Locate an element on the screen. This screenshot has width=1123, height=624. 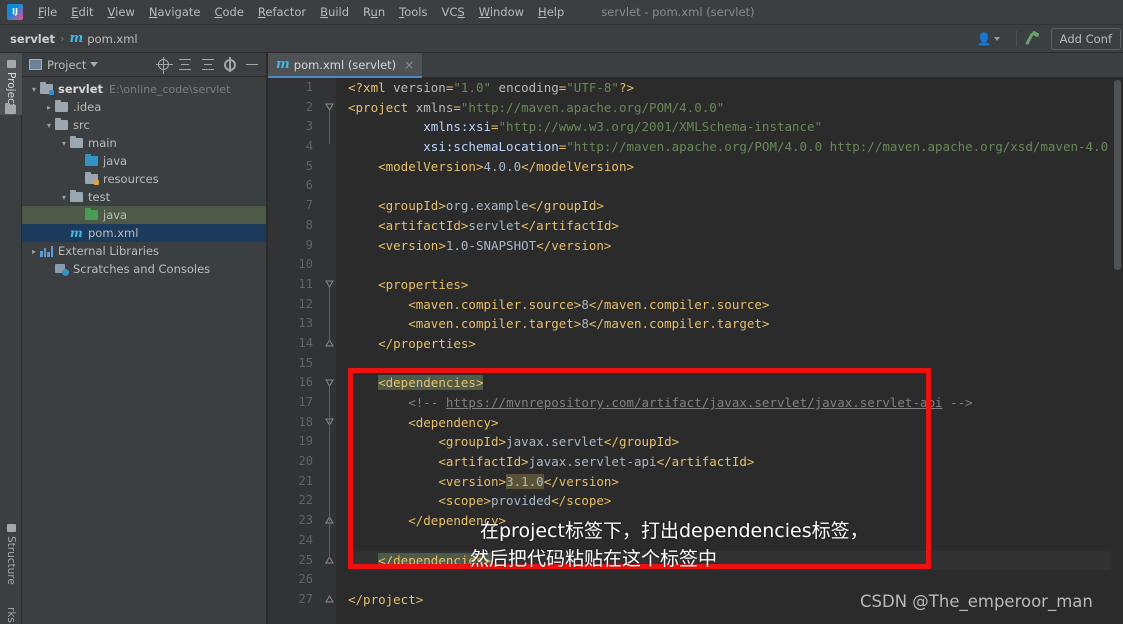
code-line: </properties> is located at coordinates (729, 344).